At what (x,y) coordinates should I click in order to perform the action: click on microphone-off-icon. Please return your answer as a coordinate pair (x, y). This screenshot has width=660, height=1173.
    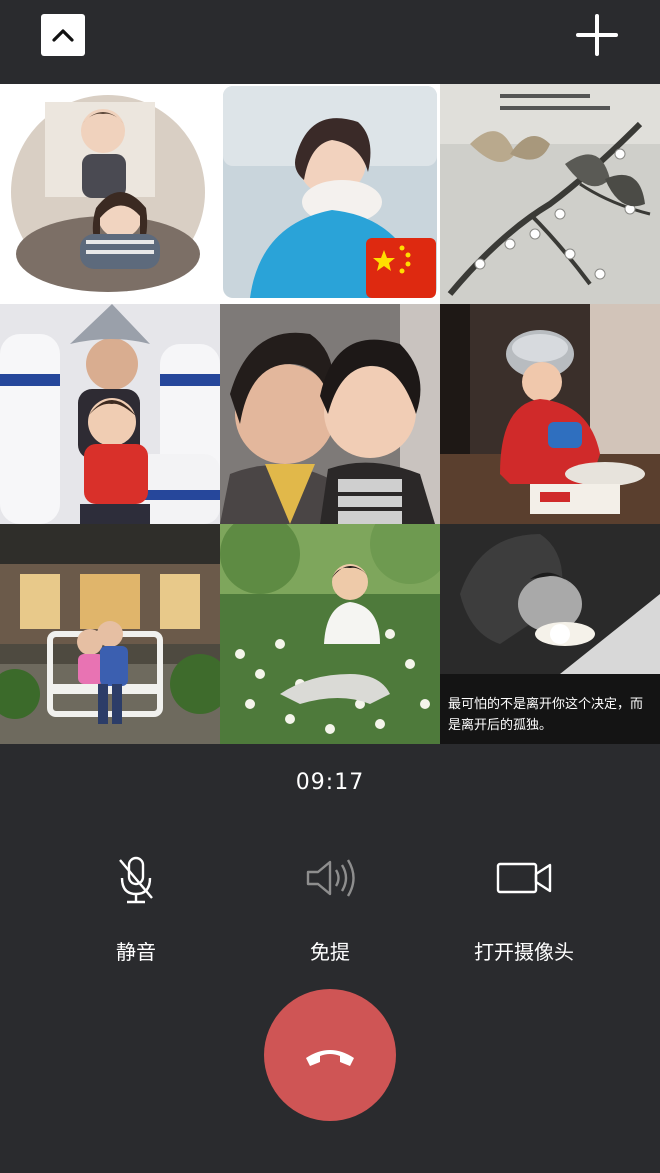
    Looking at the image, I should click on (136, 880).